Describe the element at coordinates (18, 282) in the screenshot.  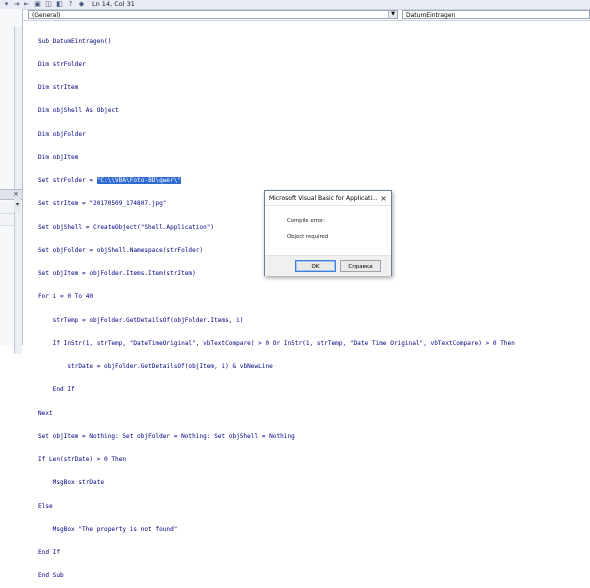
I see `properties-scrollbar` at that location.